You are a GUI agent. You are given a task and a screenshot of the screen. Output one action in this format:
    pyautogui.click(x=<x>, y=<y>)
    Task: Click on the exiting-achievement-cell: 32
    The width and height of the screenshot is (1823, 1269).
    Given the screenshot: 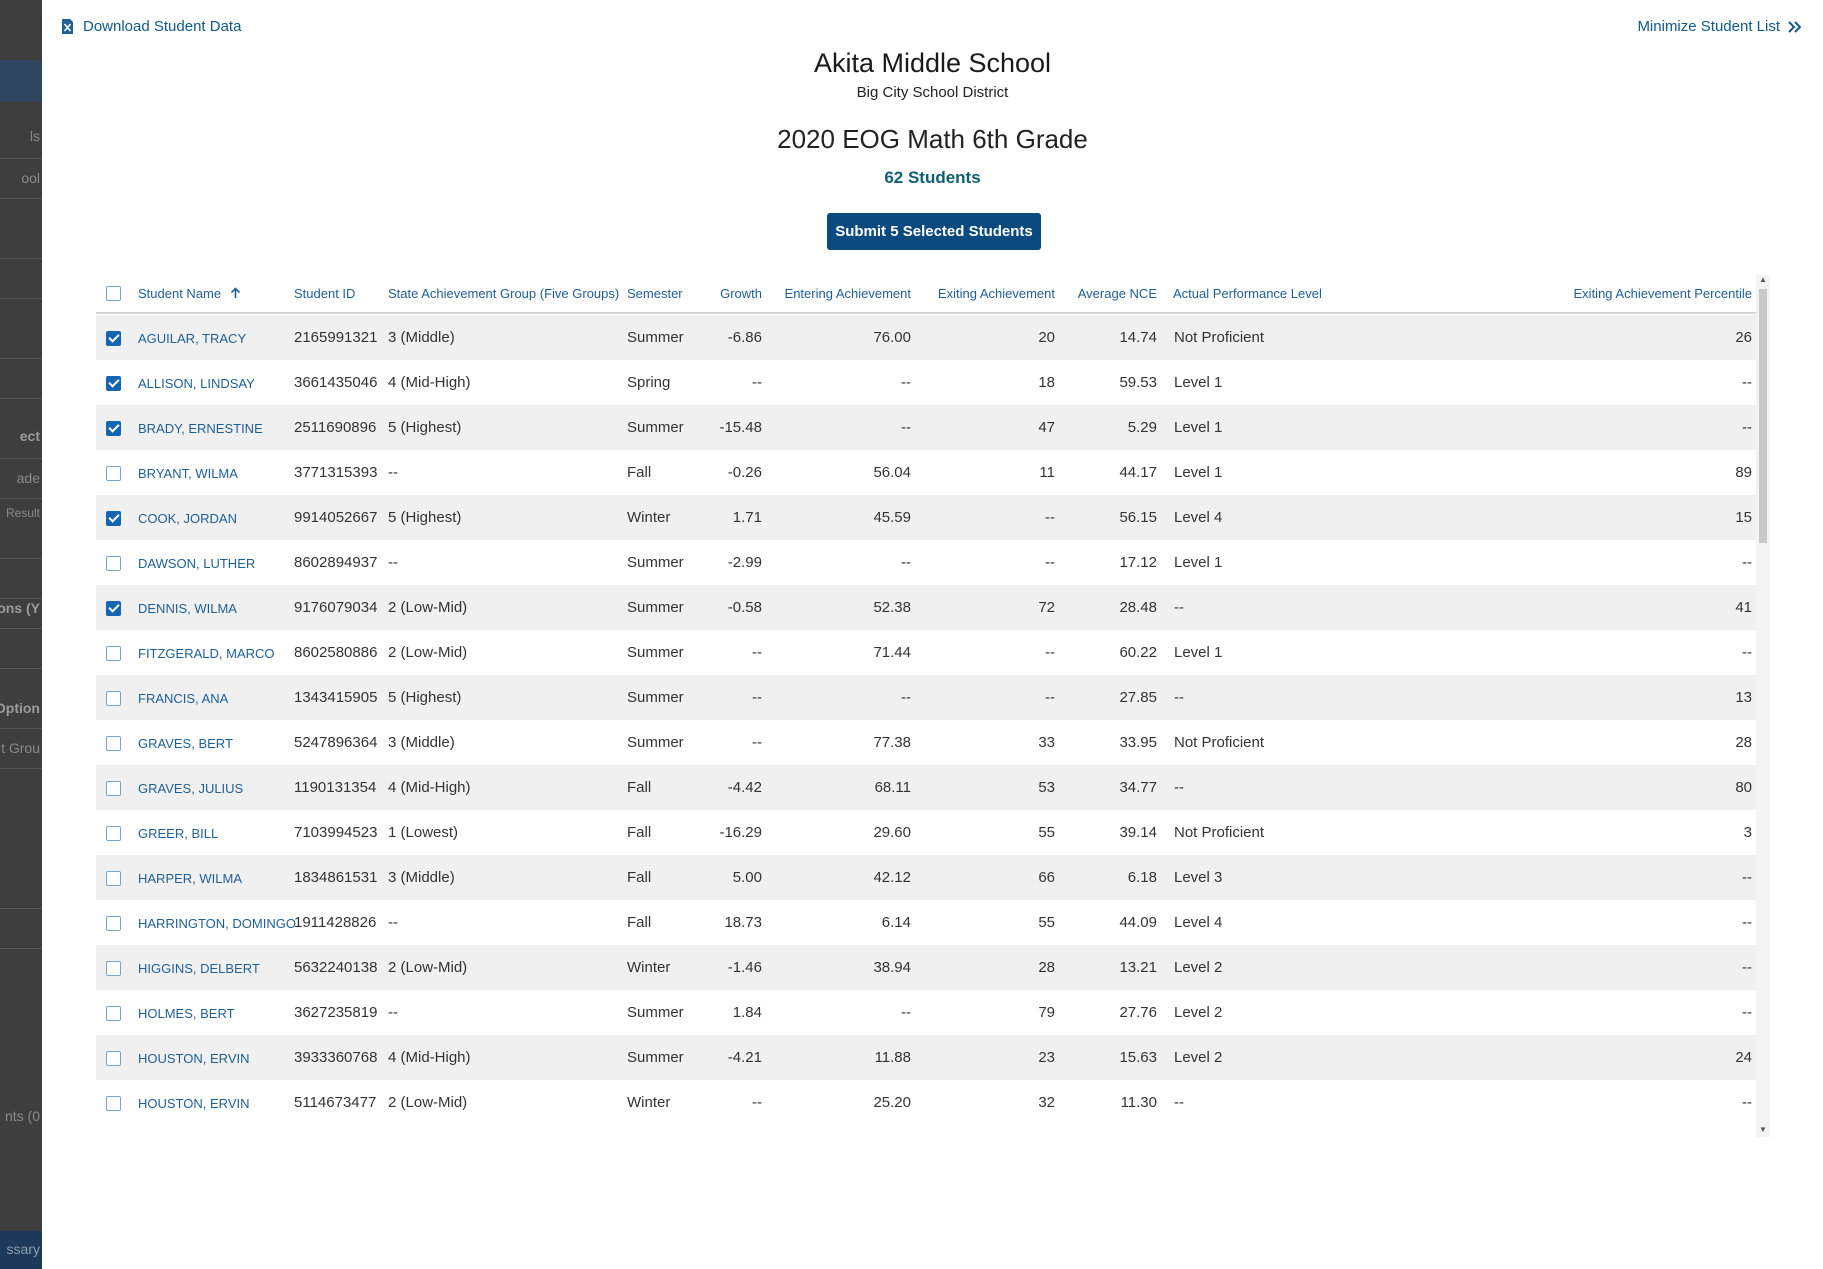 What is the action you would take?
    pyautogui.click(x=1046, y=1102)
    